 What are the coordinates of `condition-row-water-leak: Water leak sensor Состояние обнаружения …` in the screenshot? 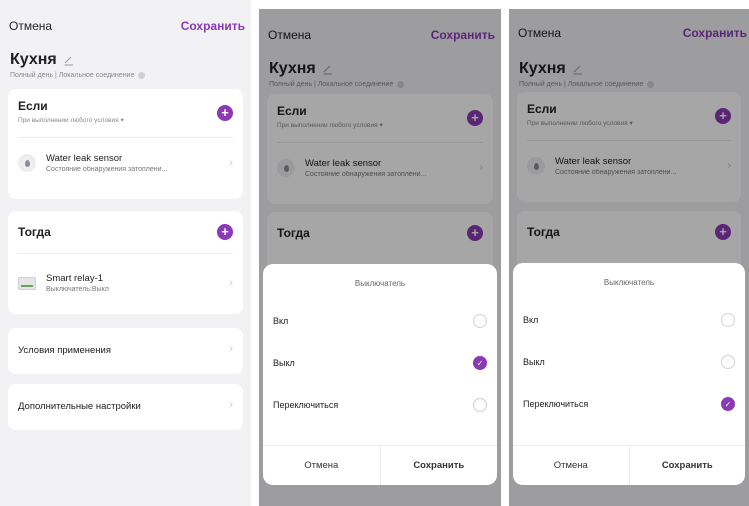 It's located at (125, 163).